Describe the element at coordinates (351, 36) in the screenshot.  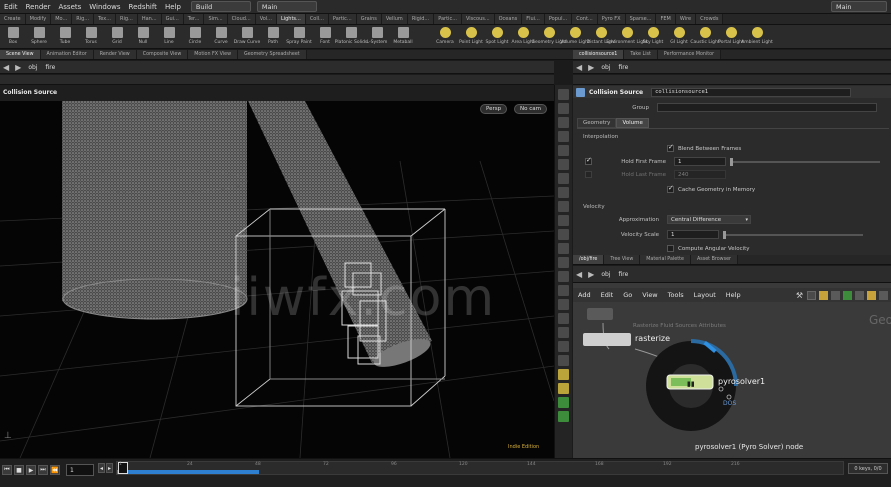
I see `shelf-tool-button: Platonic Solids` at that location.